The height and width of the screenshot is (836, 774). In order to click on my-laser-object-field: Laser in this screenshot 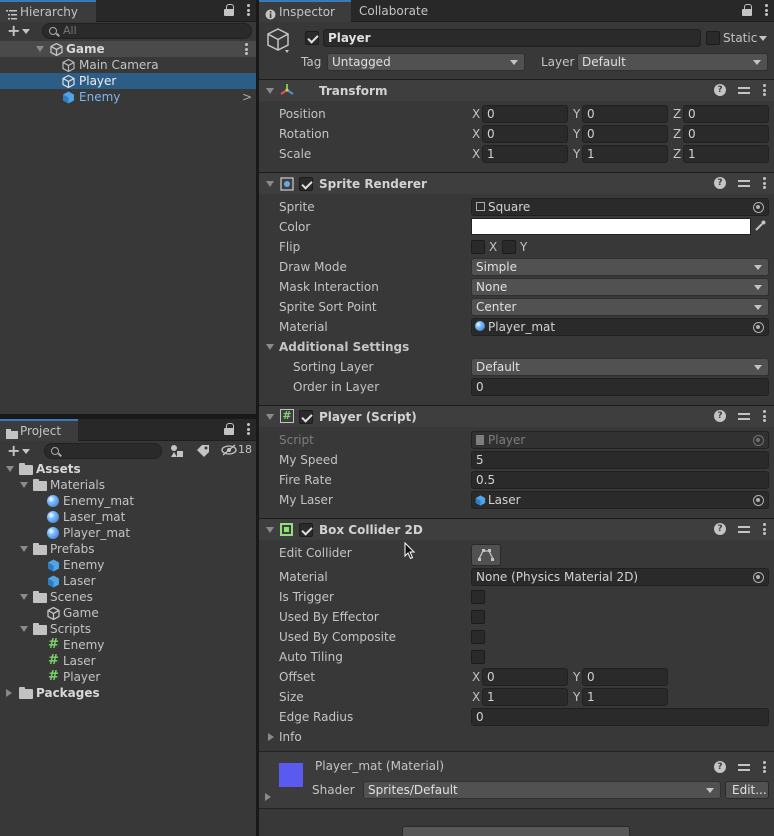, I will do `click(620, 500)`.